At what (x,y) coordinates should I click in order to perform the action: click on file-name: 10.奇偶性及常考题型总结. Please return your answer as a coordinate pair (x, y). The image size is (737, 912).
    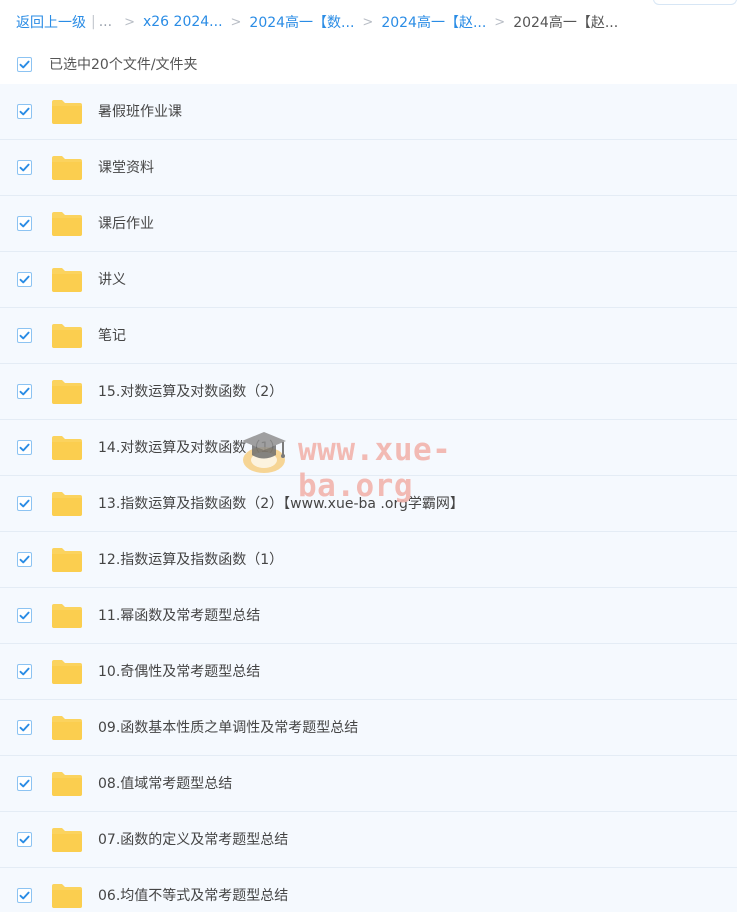
    Looking at the image, I should click on (179, 672).